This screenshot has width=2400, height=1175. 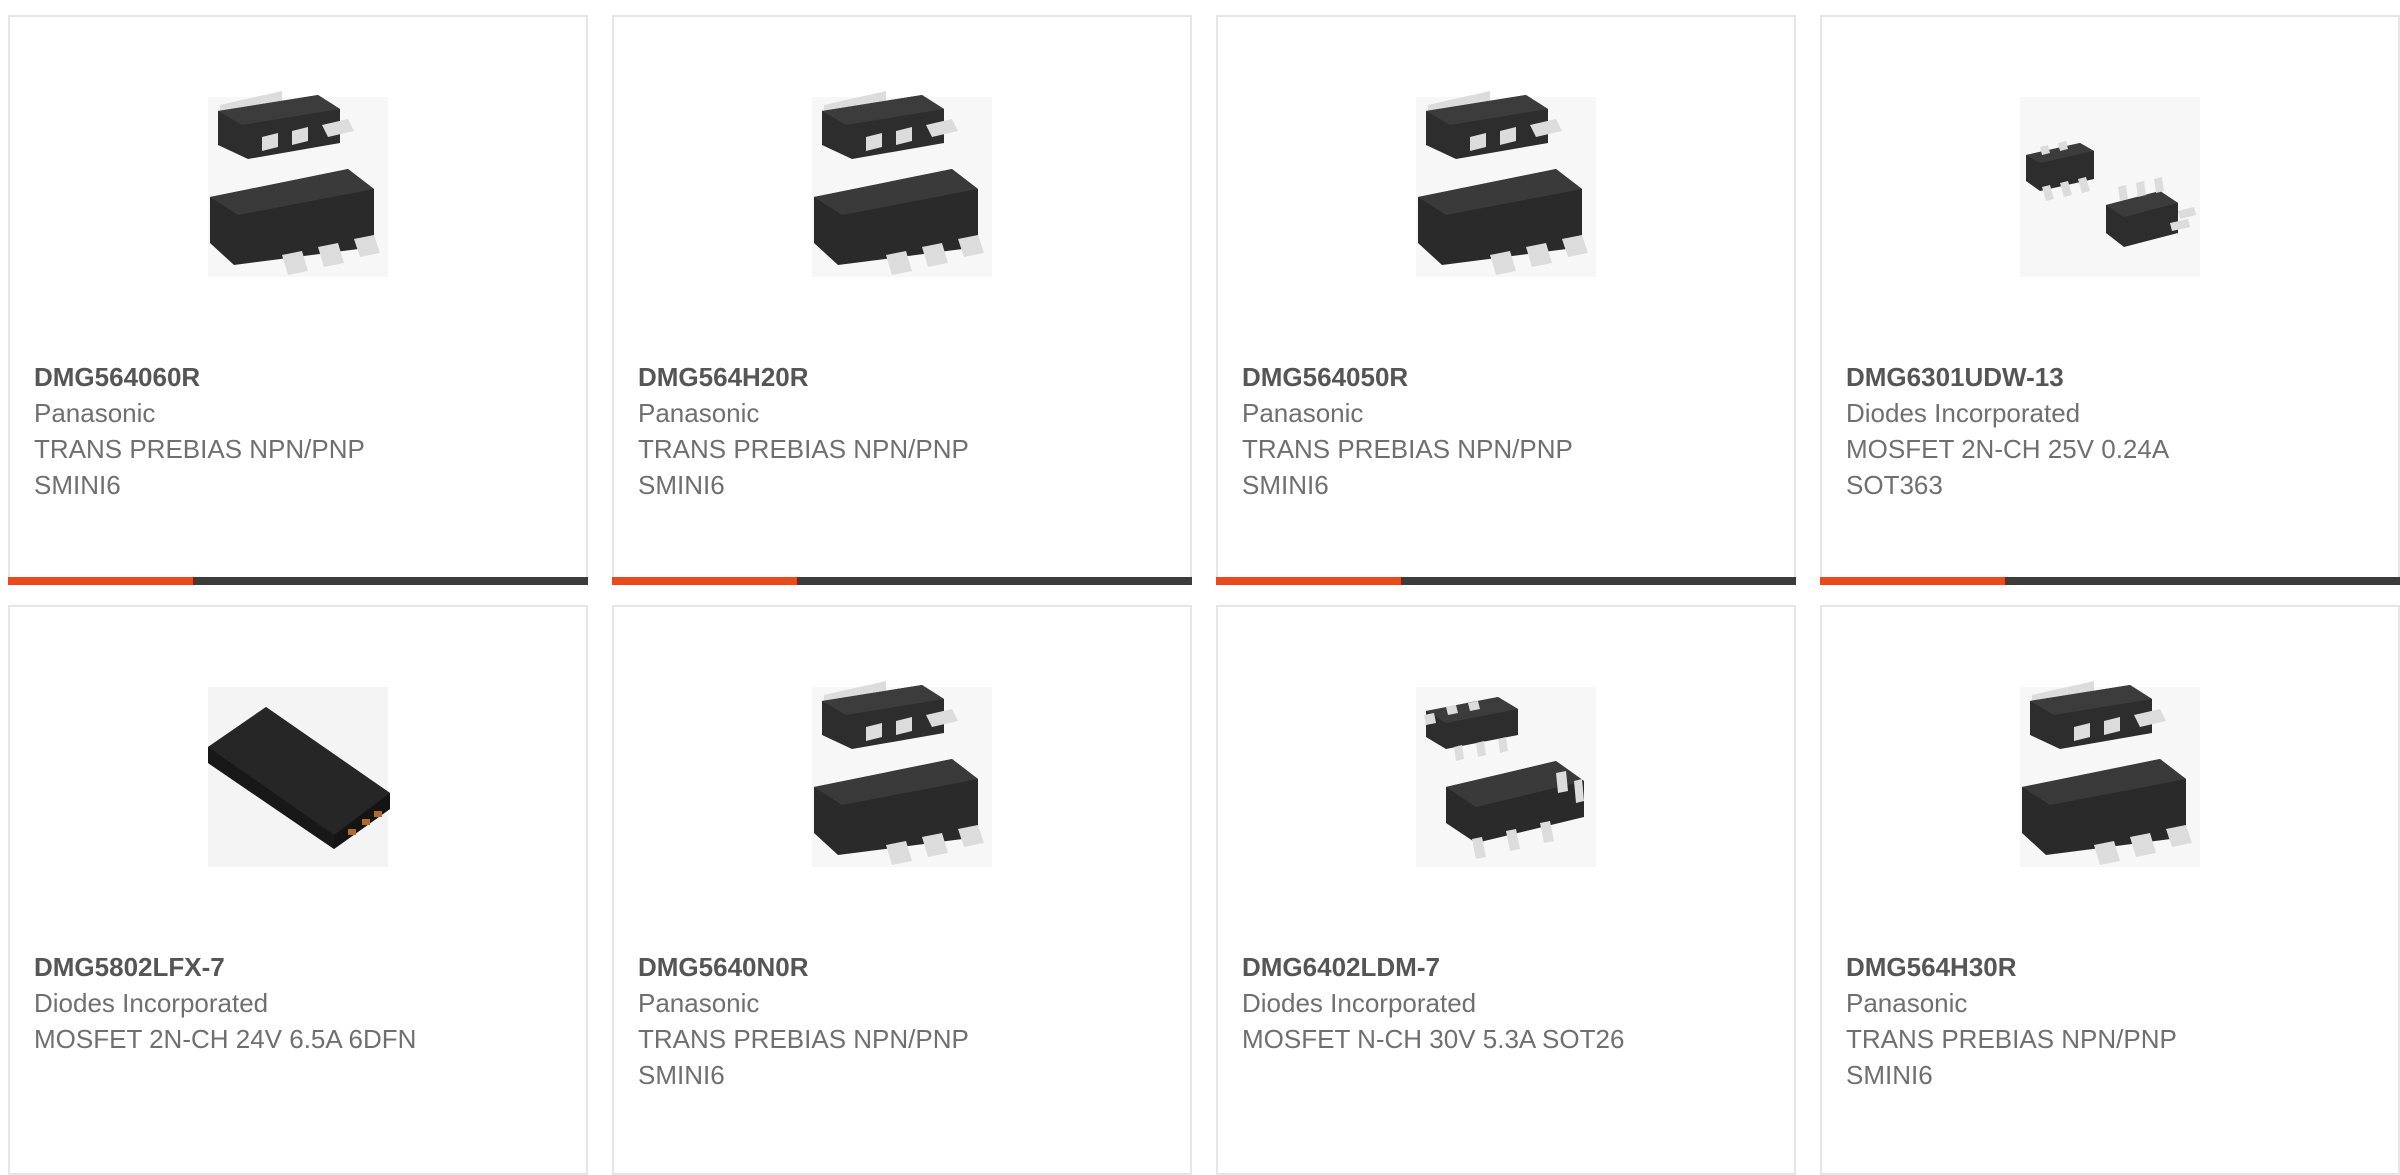 What do you see at coordinates (902, 967) in the screenshot?
I see `part-number: DMG5640N0R` at bounding box center [902, 967].